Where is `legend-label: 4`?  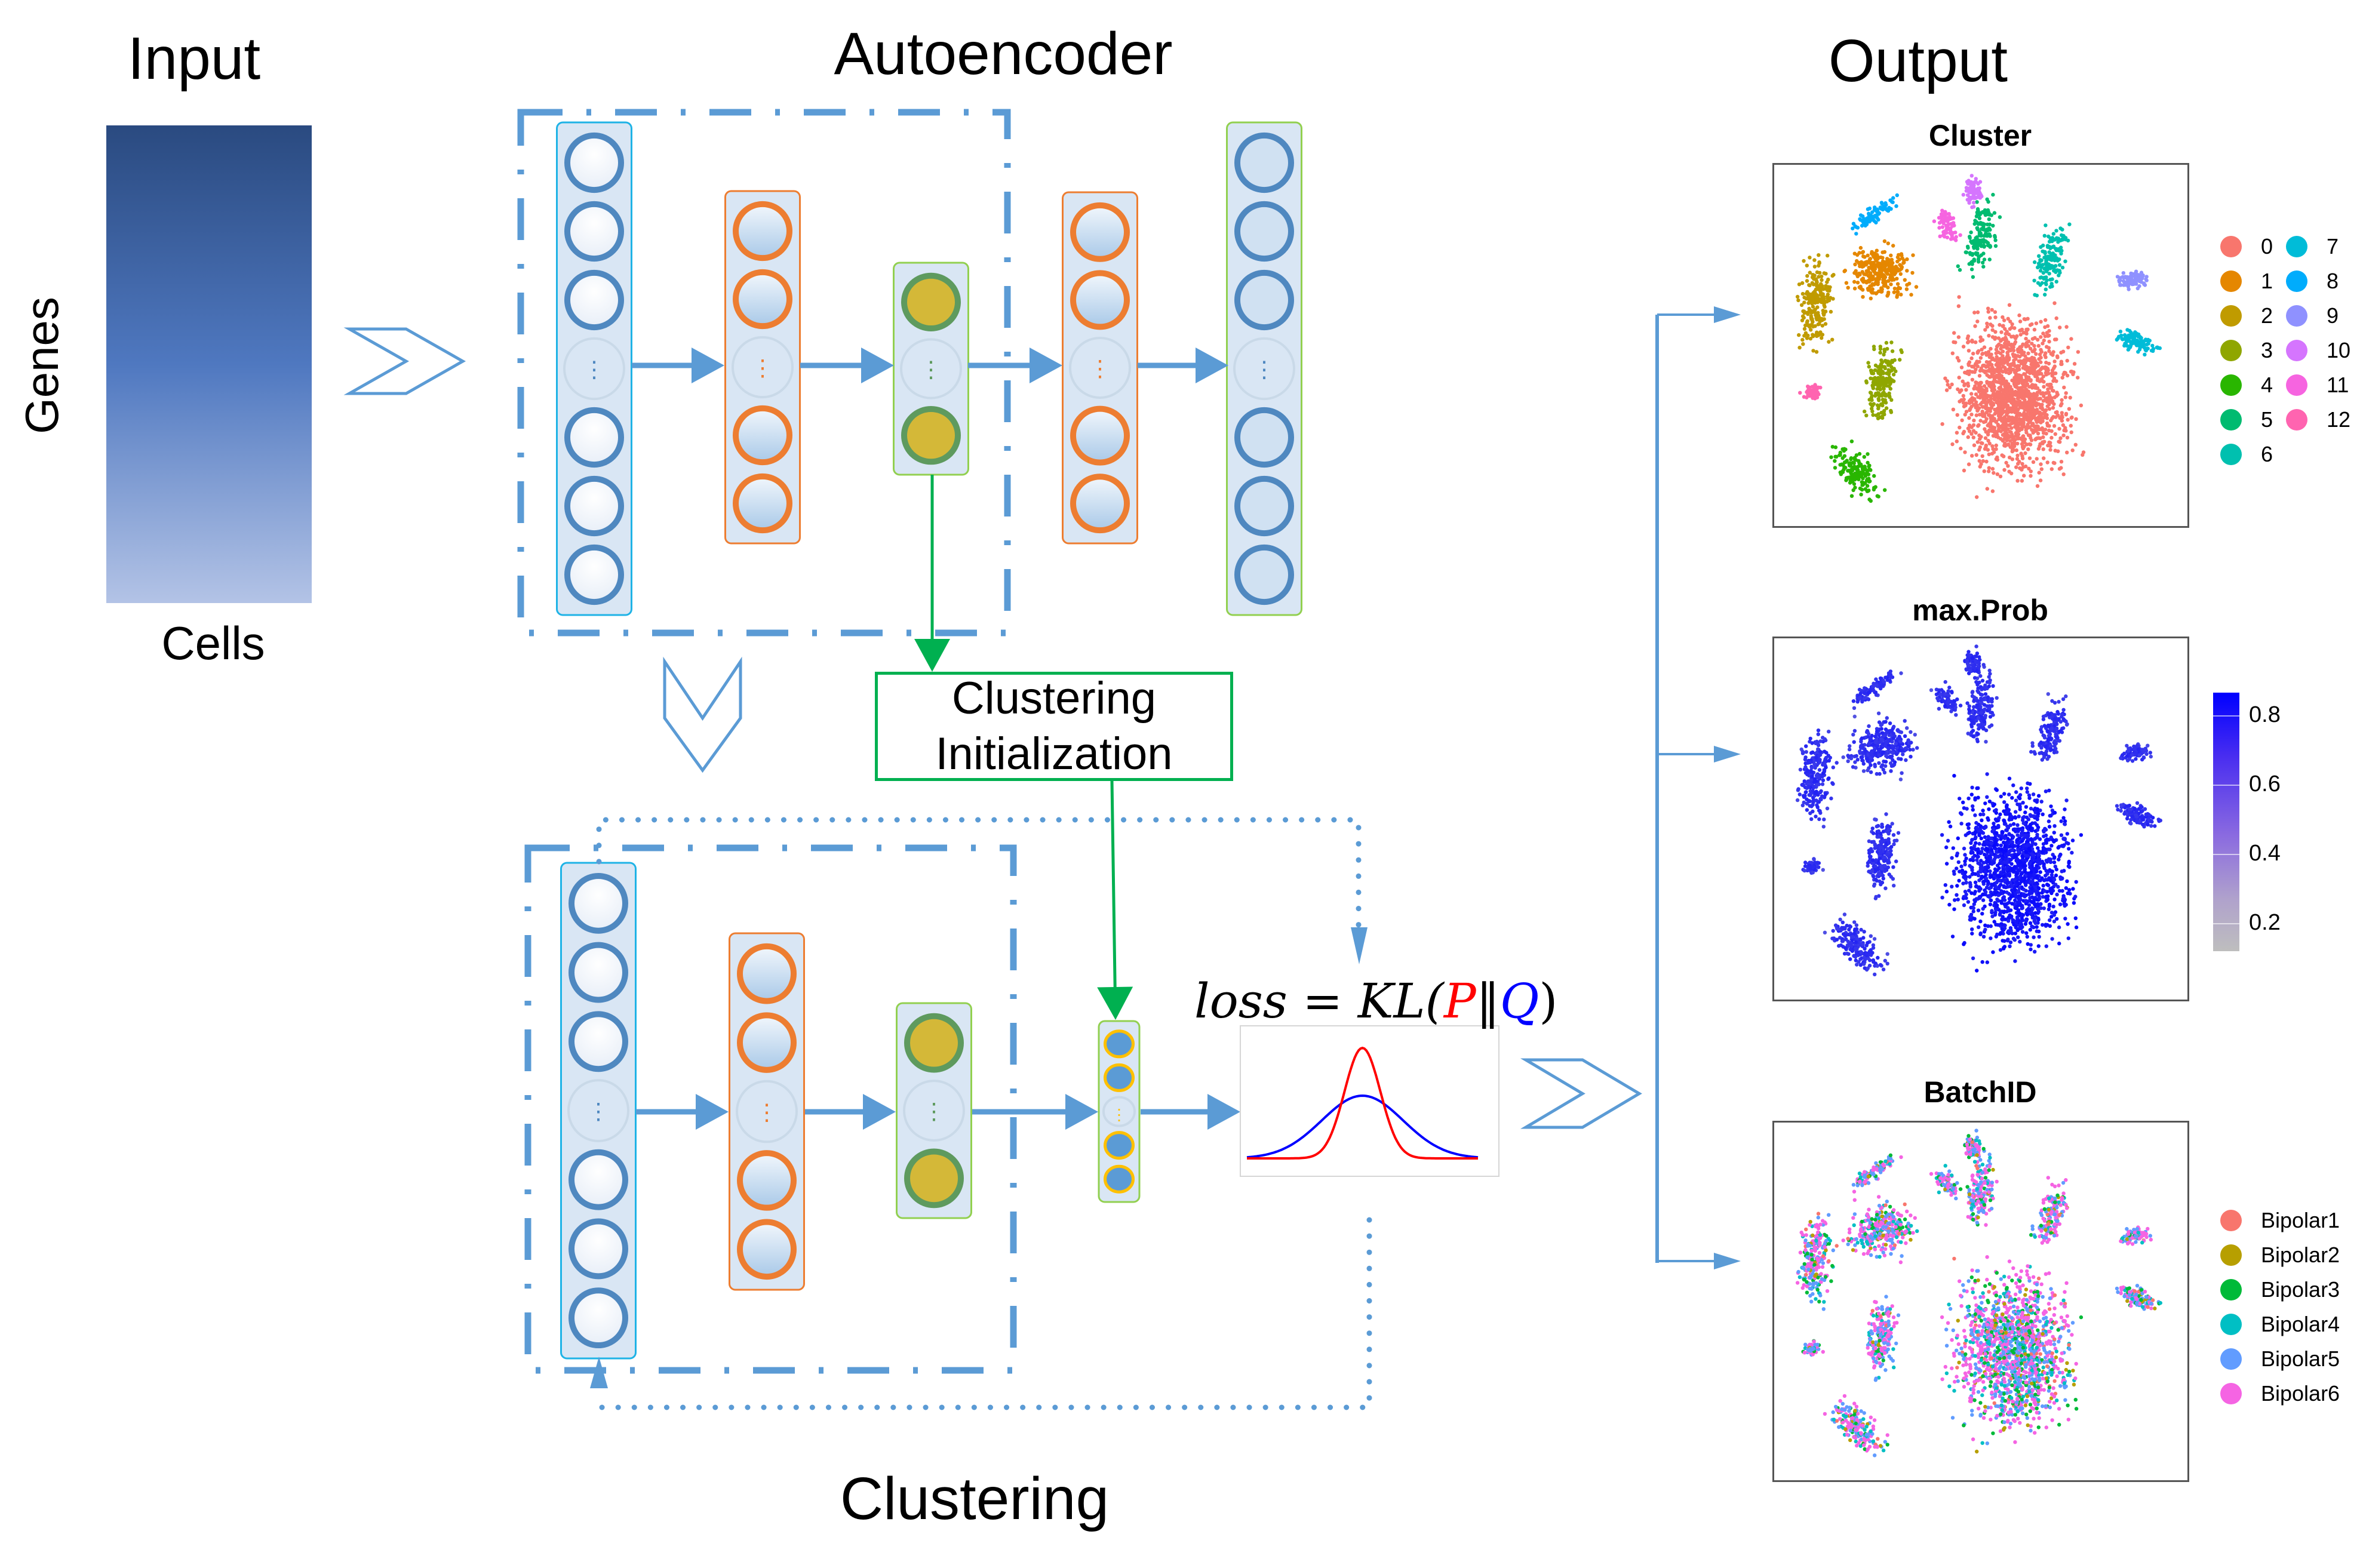 legend-label: 4 is located at coordinates (2267, 385).